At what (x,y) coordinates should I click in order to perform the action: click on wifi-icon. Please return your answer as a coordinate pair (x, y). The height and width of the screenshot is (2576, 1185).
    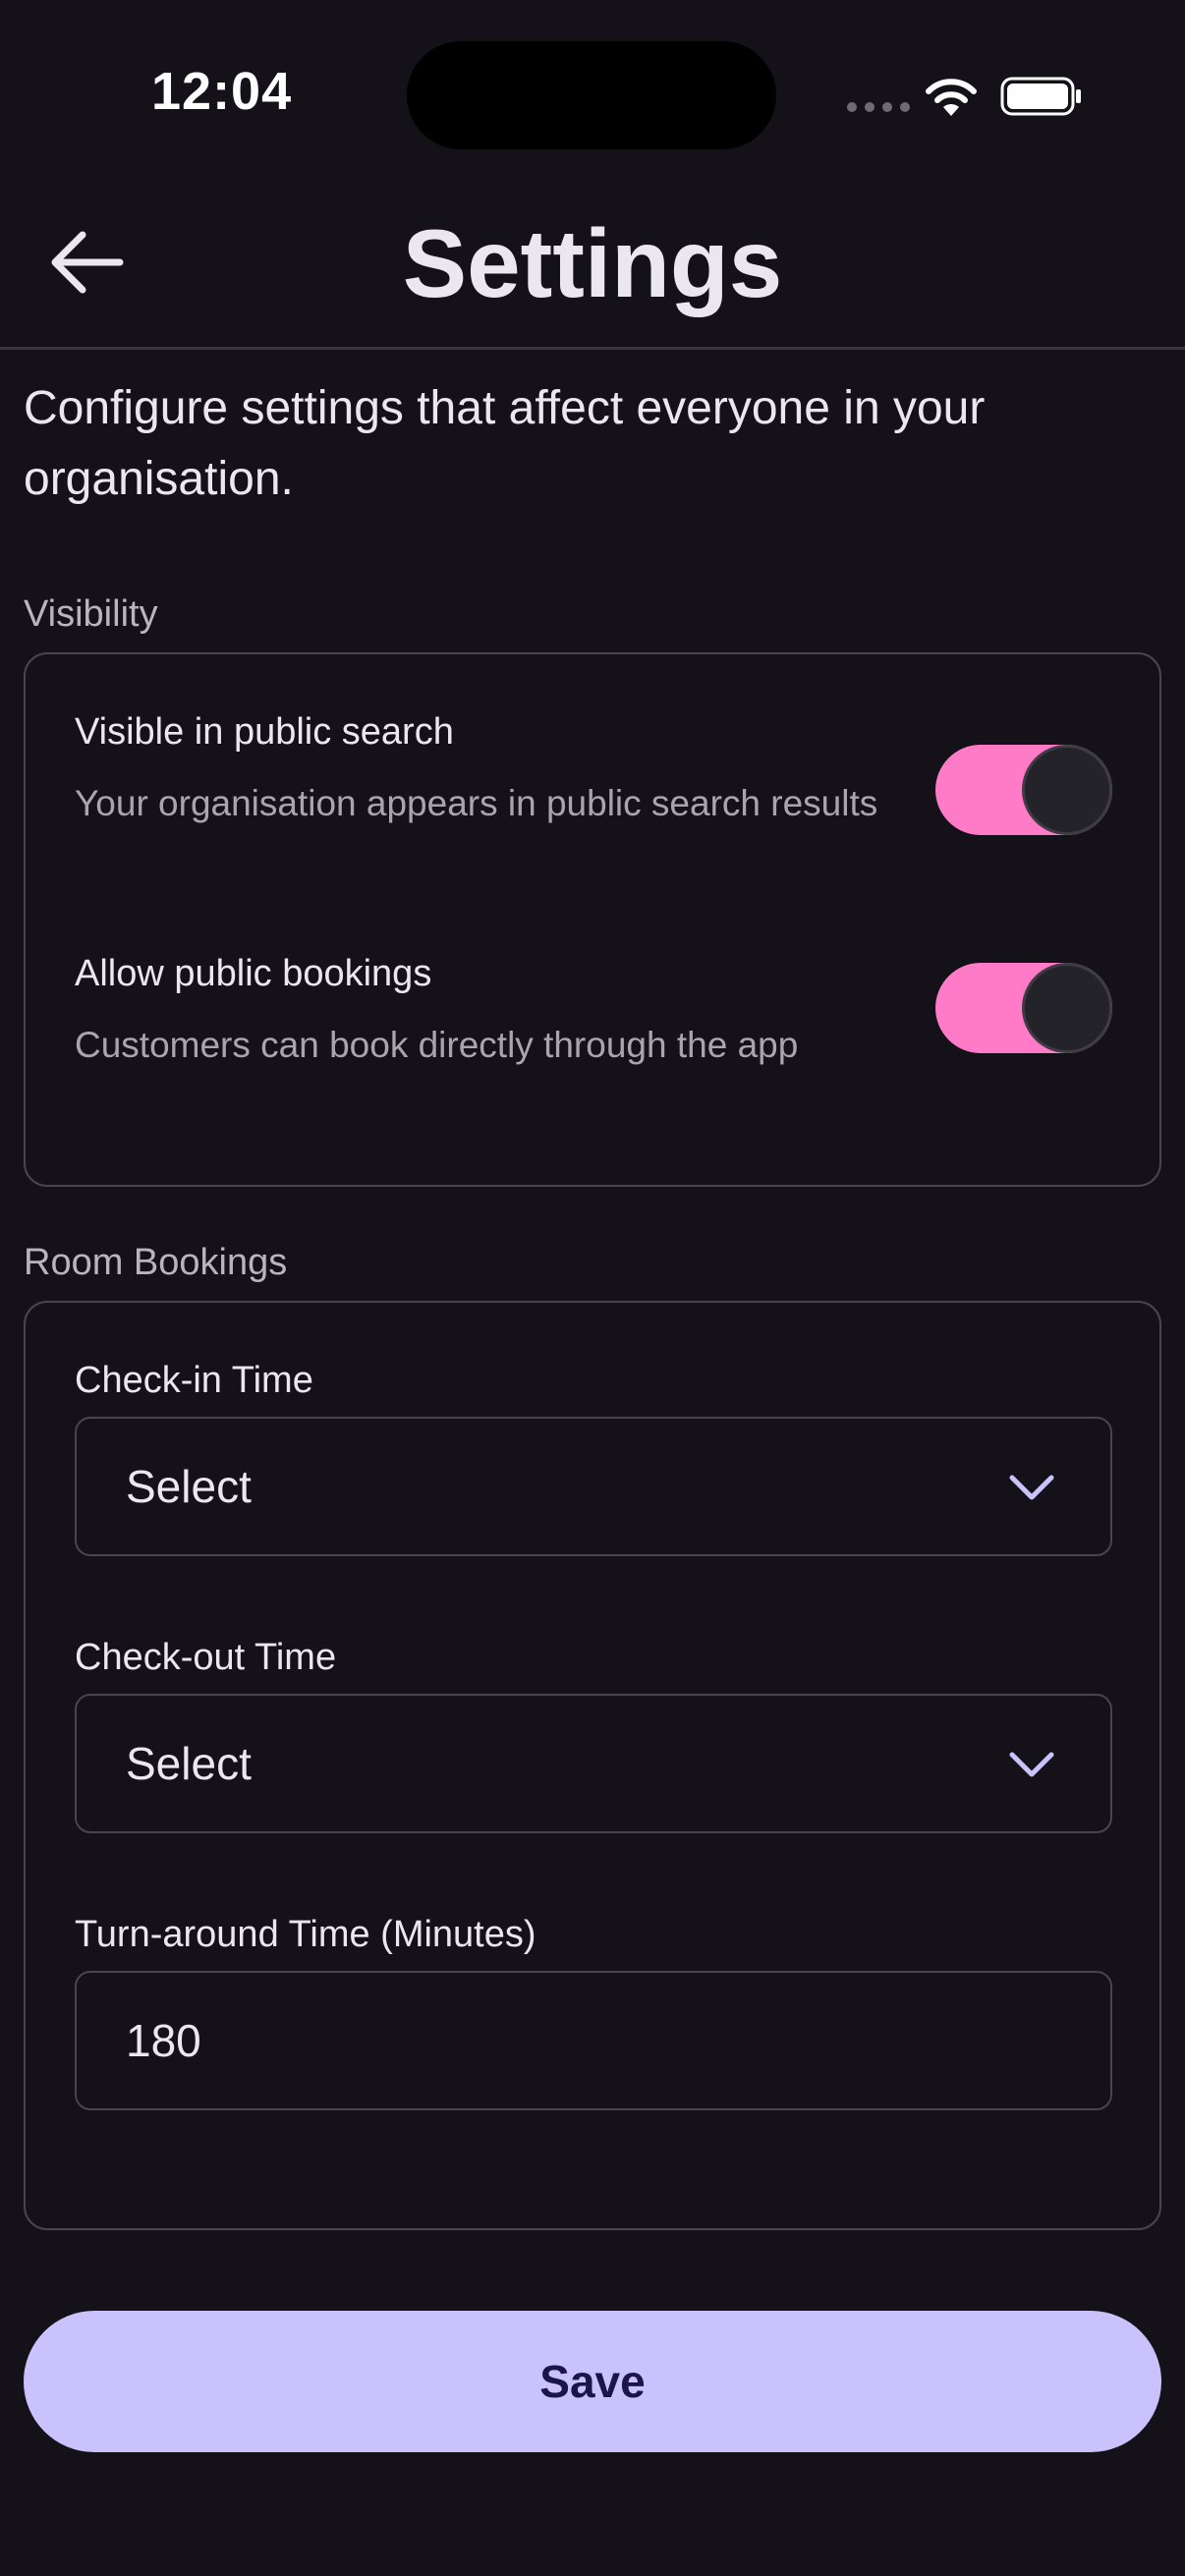
    Looking at the image, I should click on (952, 97).